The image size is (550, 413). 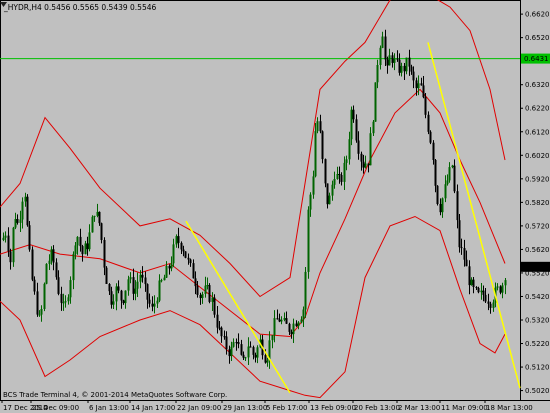 What do you see at coordinates (509, 408) in the screenshot?
I see `time-tick-label: 18 Mar 13:00` at bounding box center [509, 408].